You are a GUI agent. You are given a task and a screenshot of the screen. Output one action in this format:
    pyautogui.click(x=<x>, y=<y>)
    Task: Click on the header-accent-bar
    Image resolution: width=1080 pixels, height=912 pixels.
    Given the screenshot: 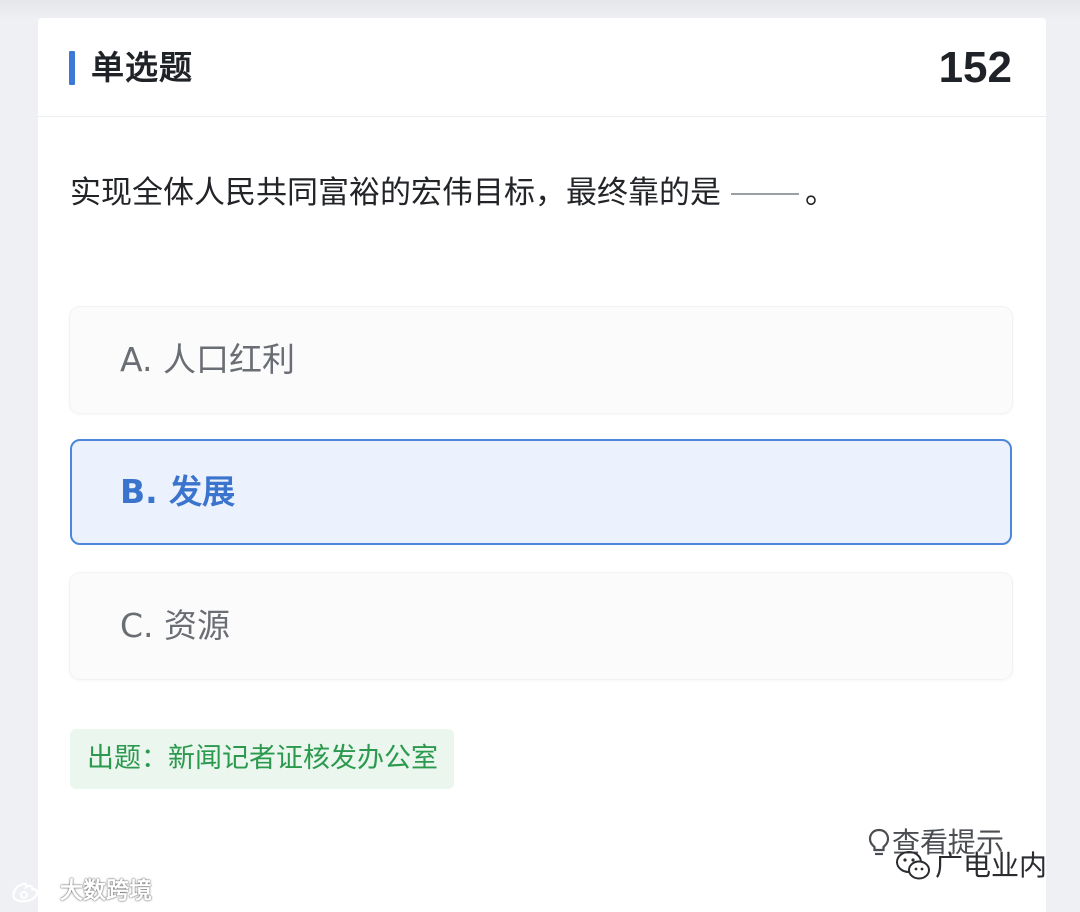 What is the action you would take?
    pyautogui.click(x=72, y=68)
    